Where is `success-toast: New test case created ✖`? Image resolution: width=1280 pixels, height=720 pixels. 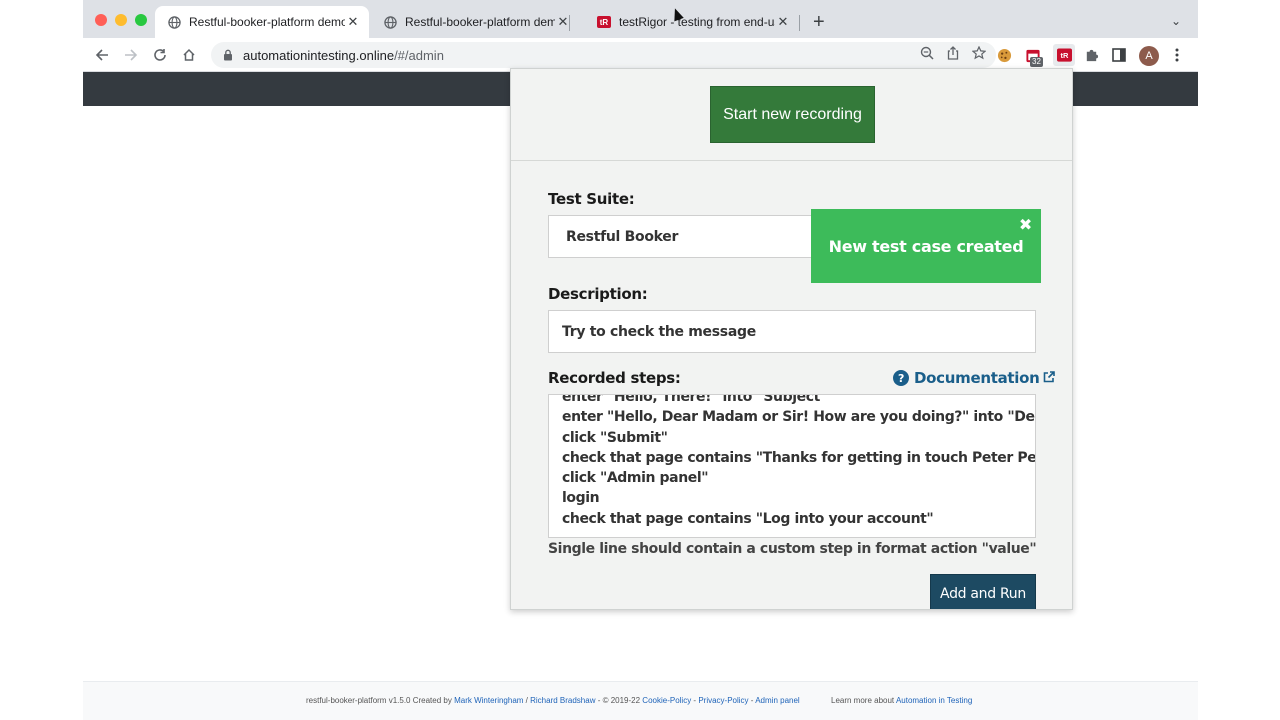
success-toast: New test case created ✖ is located at coordinates (926, 246).